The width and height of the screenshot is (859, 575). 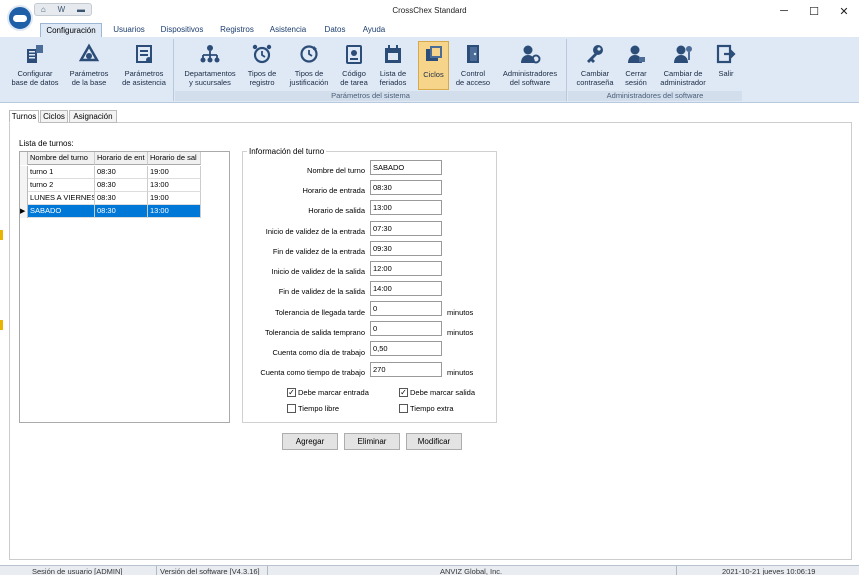 What do you see at coordinates (110, 211) in the screenshot?
I see `table-row-selected: ▶ SABADO 08:30 13:00` at bounding box center [110, 211].